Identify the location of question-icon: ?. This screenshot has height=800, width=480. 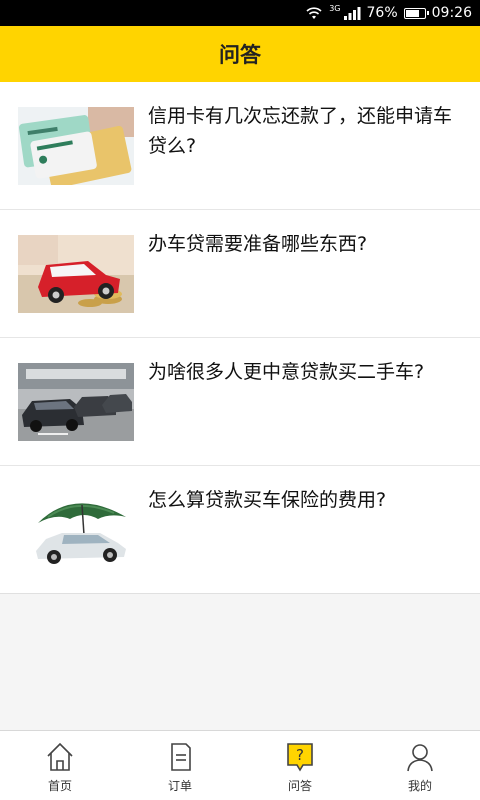
(300, 757).